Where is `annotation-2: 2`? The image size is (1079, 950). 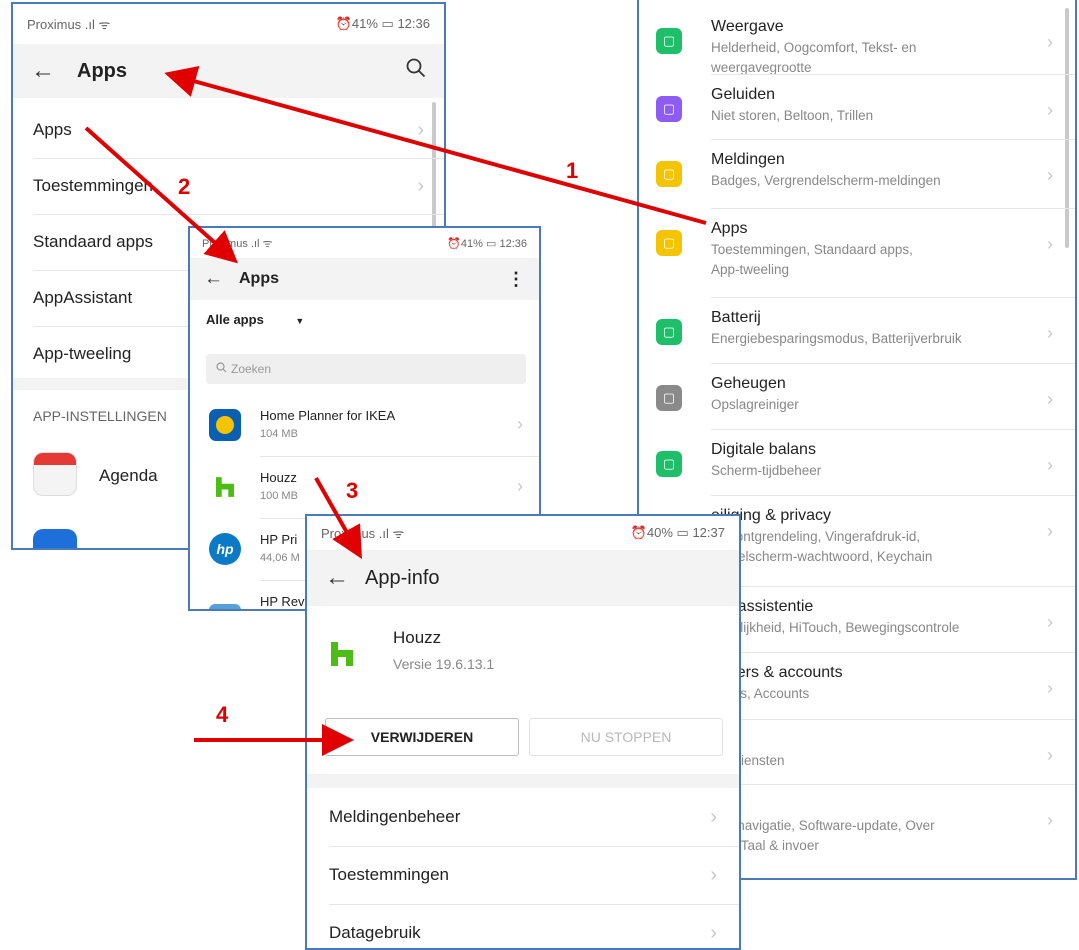
annotation-2: 2 is located at coordinates (184, 186).